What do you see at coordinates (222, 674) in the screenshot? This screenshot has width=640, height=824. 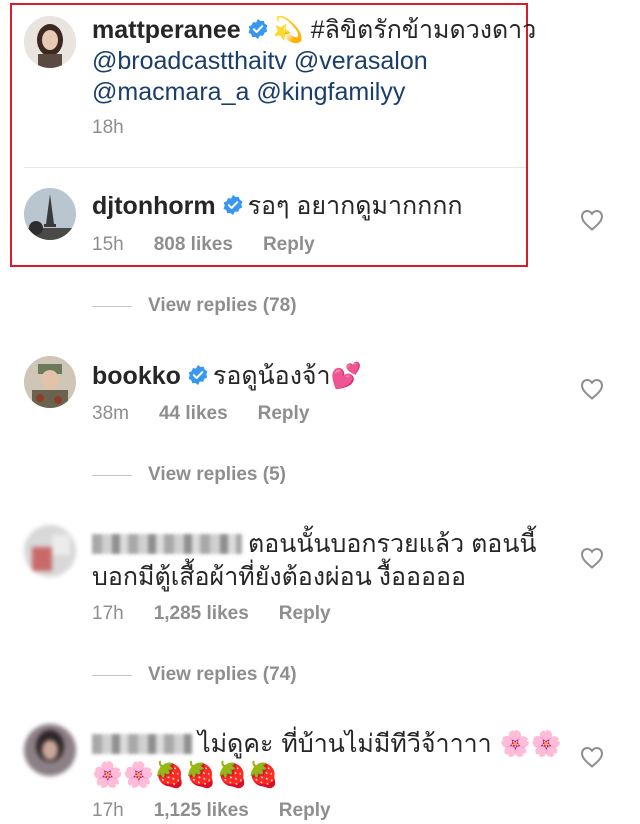 I see `view-replies-3-label: View replies (74)` at bounding box center [222, 674].